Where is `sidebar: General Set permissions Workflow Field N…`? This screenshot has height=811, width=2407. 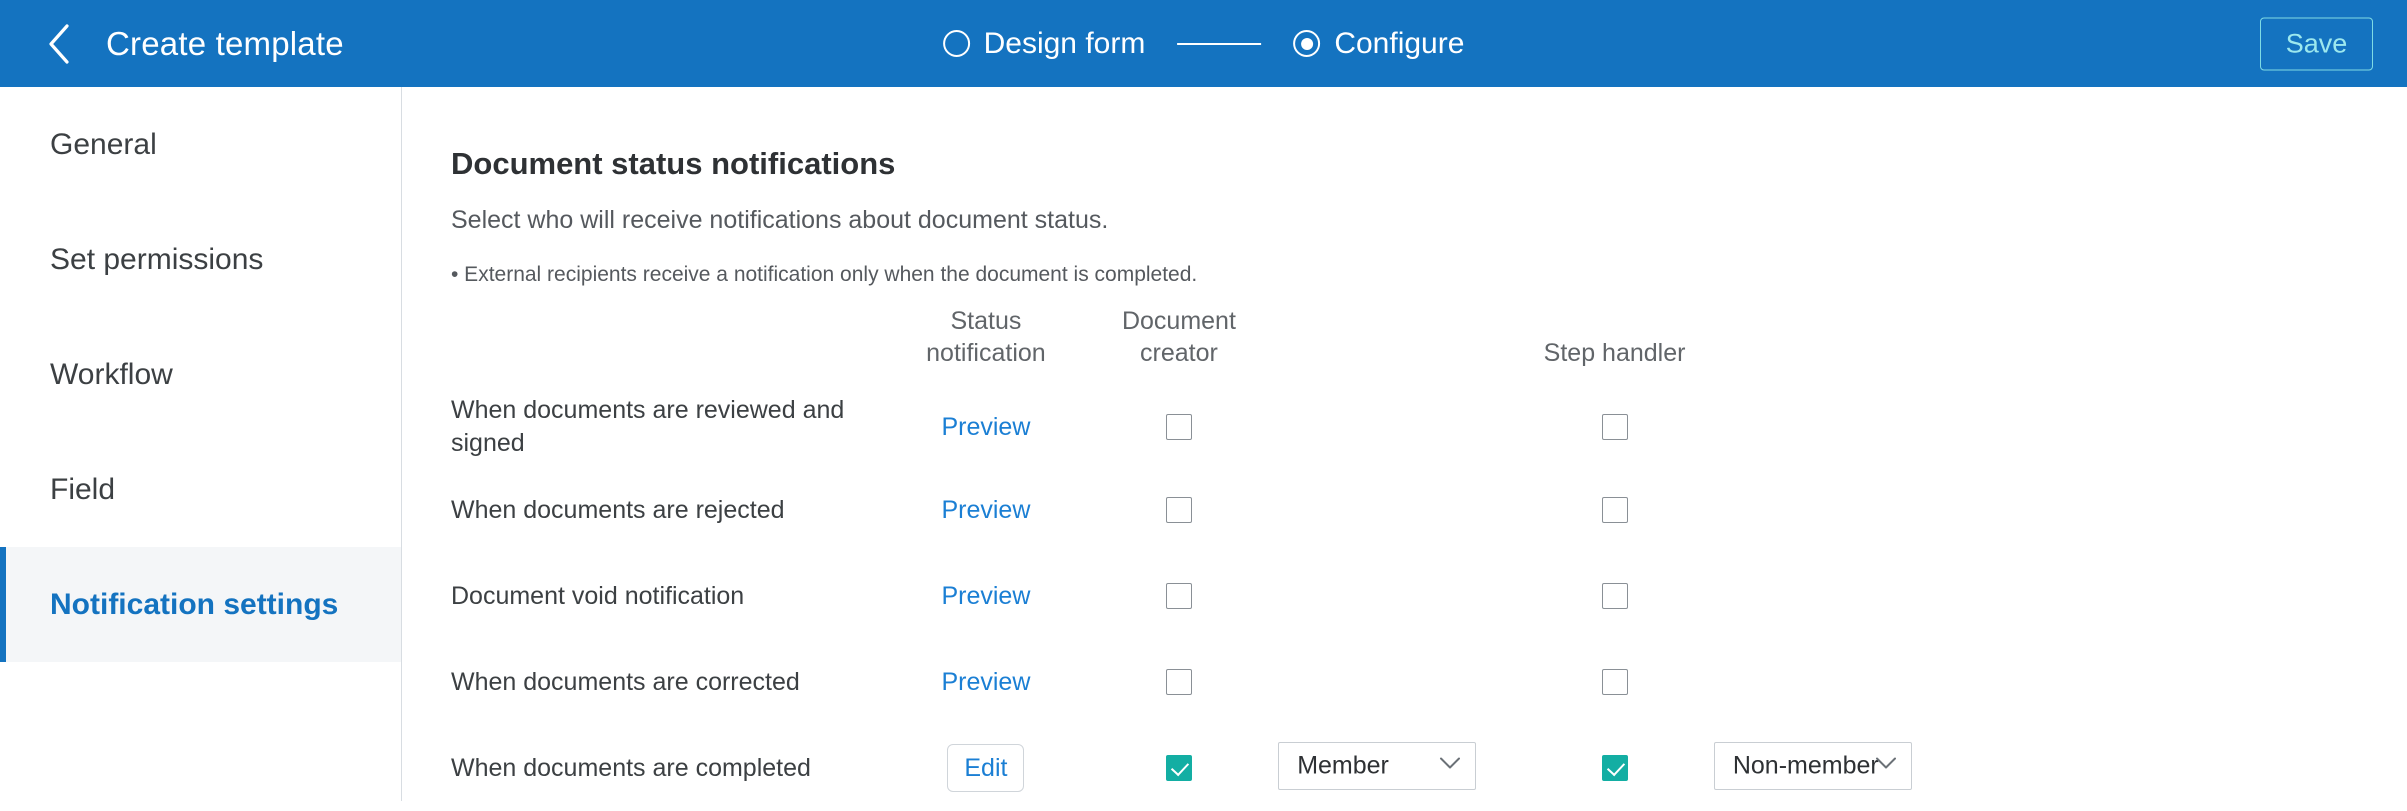
sidebar: General Set permissions Workflow Field N… is located at coordinates (201, 444).